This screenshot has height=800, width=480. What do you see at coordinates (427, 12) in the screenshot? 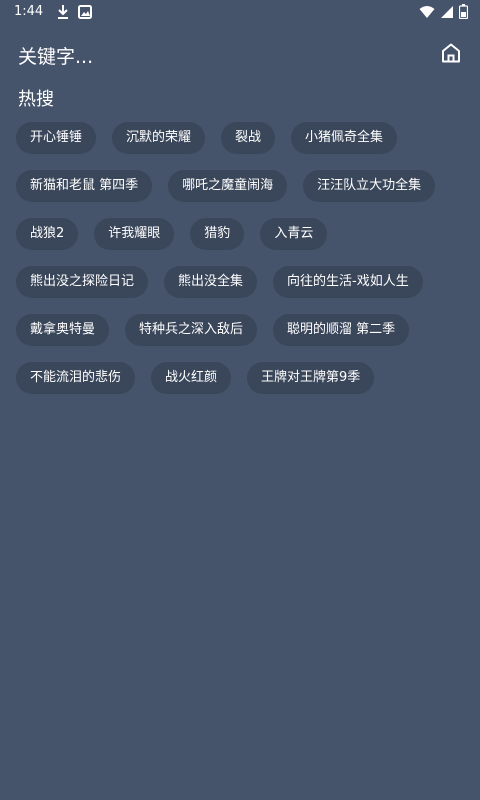
I see `wifi-icon` at bounding box center [427, 12].